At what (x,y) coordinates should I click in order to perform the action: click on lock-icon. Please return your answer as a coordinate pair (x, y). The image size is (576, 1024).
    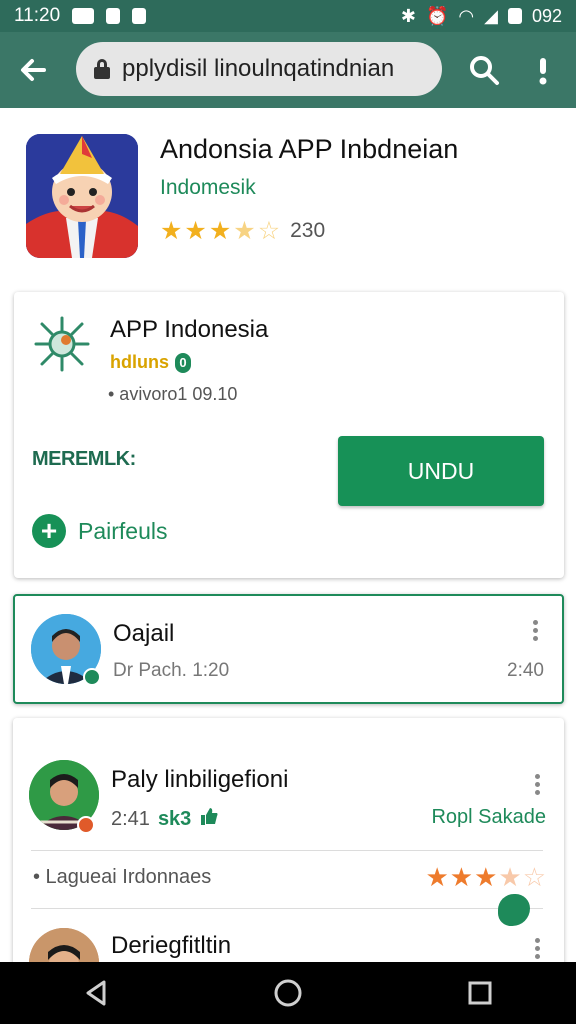
    Looking at the image, I should click on (102, 69).